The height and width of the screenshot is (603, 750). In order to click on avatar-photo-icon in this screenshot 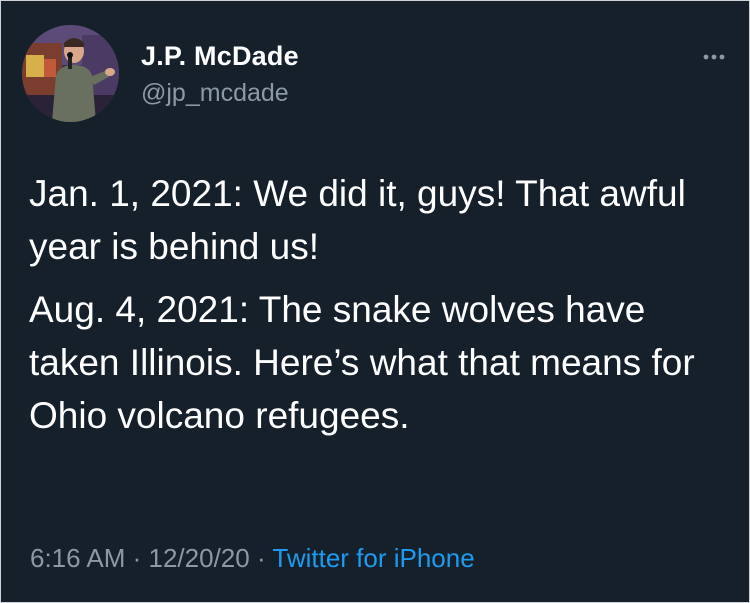, I will do `click(70, 73)`.